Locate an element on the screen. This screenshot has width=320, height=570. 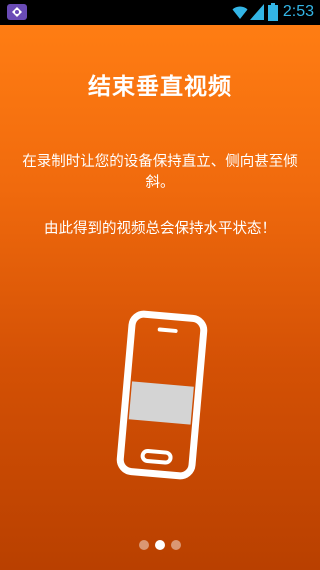
signal-icon is located at coordinates (257, 12).